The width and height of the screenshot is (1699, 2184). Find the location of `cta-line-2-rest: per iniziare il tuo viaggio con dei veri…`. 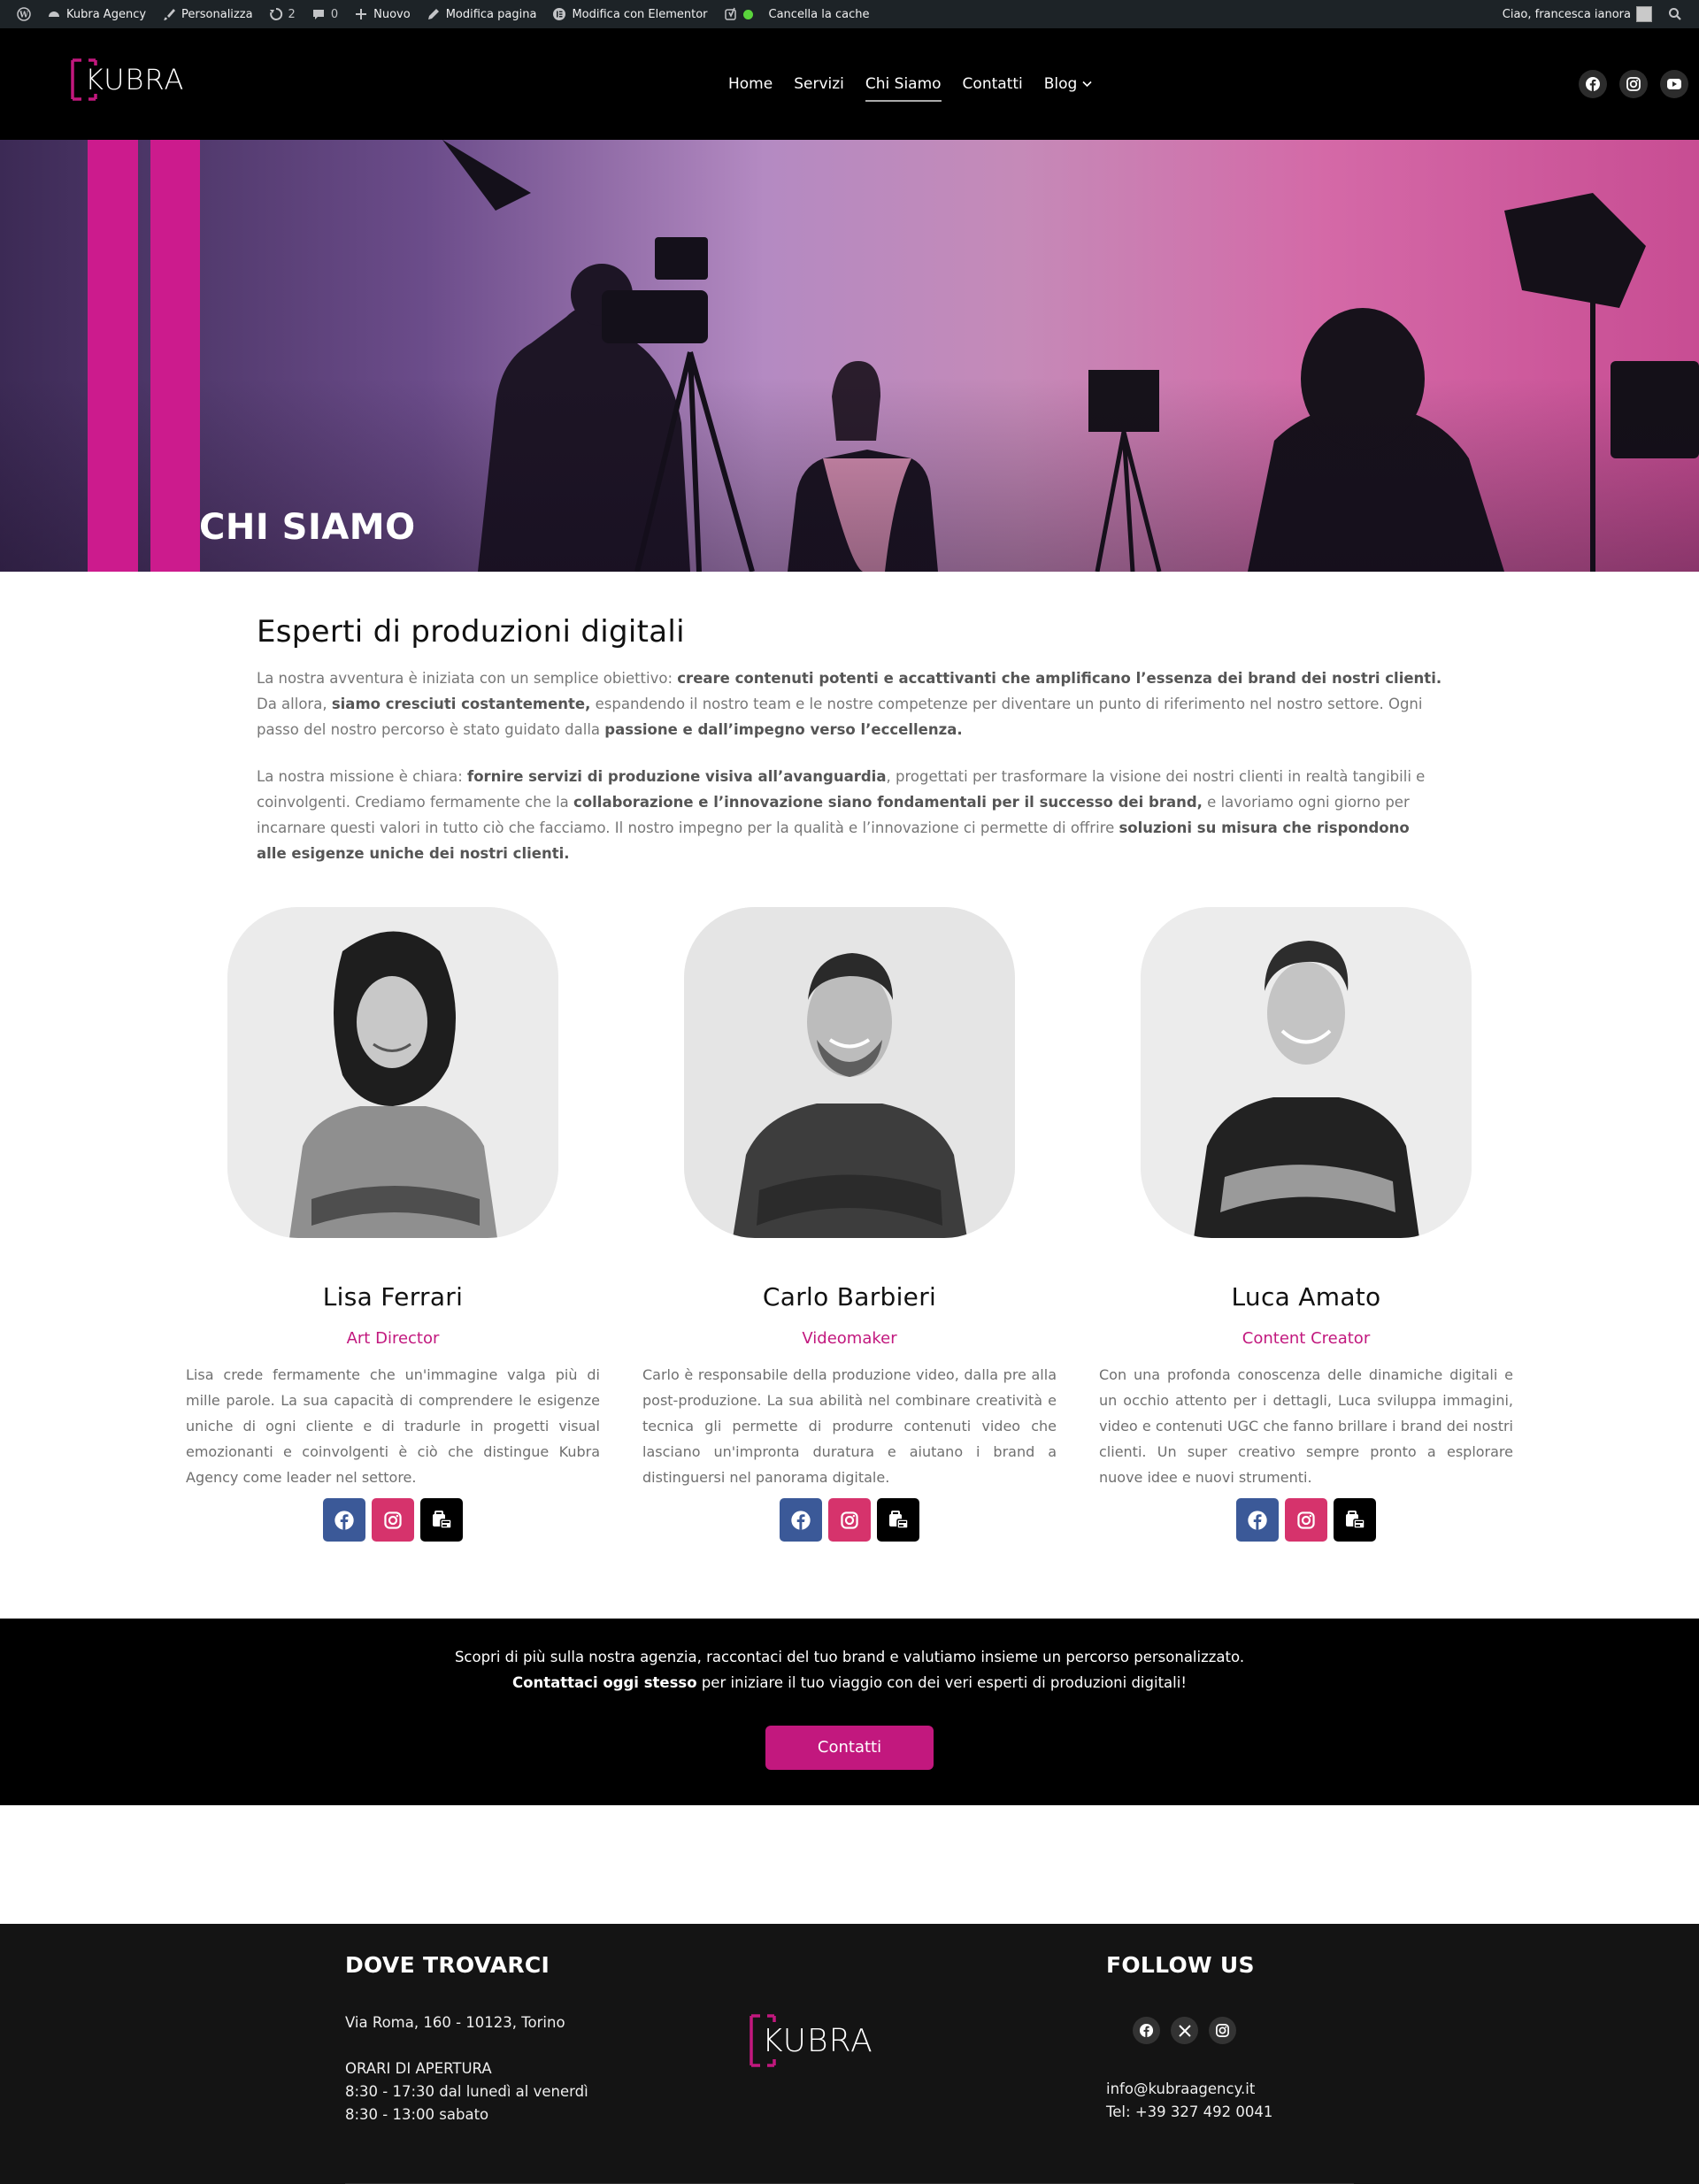

cta-line-2-rest: per iniziare il tuo viaggio con dei veri… is located at coordinates (941, 1682).